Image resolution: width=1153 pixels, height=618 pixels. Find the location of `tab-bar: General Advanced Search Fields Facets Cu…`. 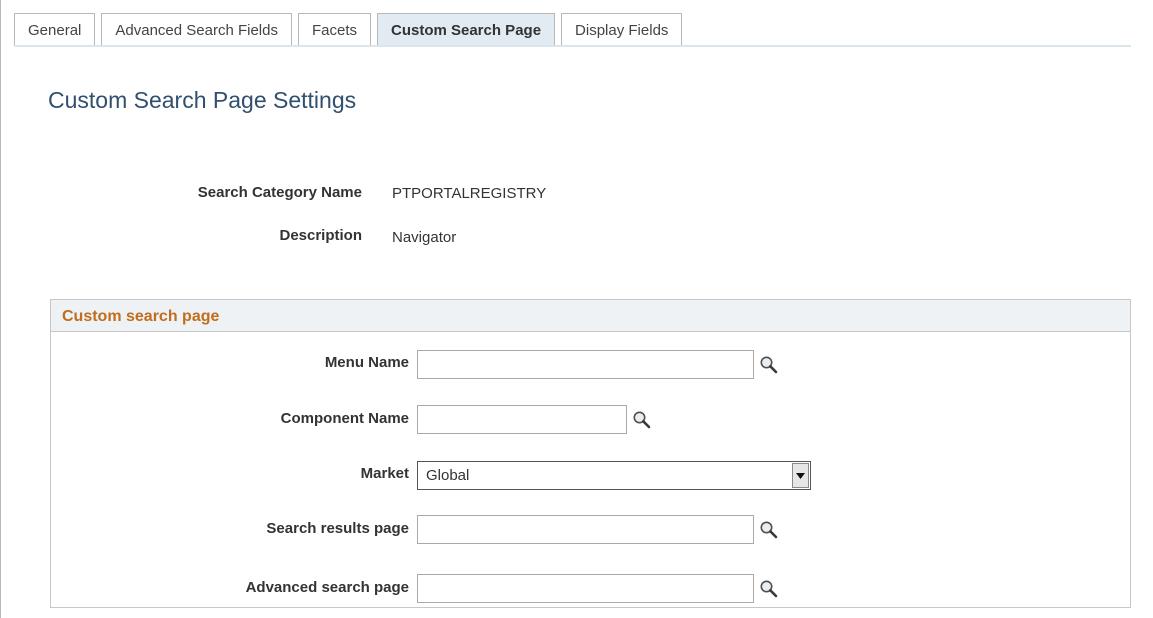

tab-bar: General Advanced Search Fields Facets Cu… is located at coordinates (351, 30).